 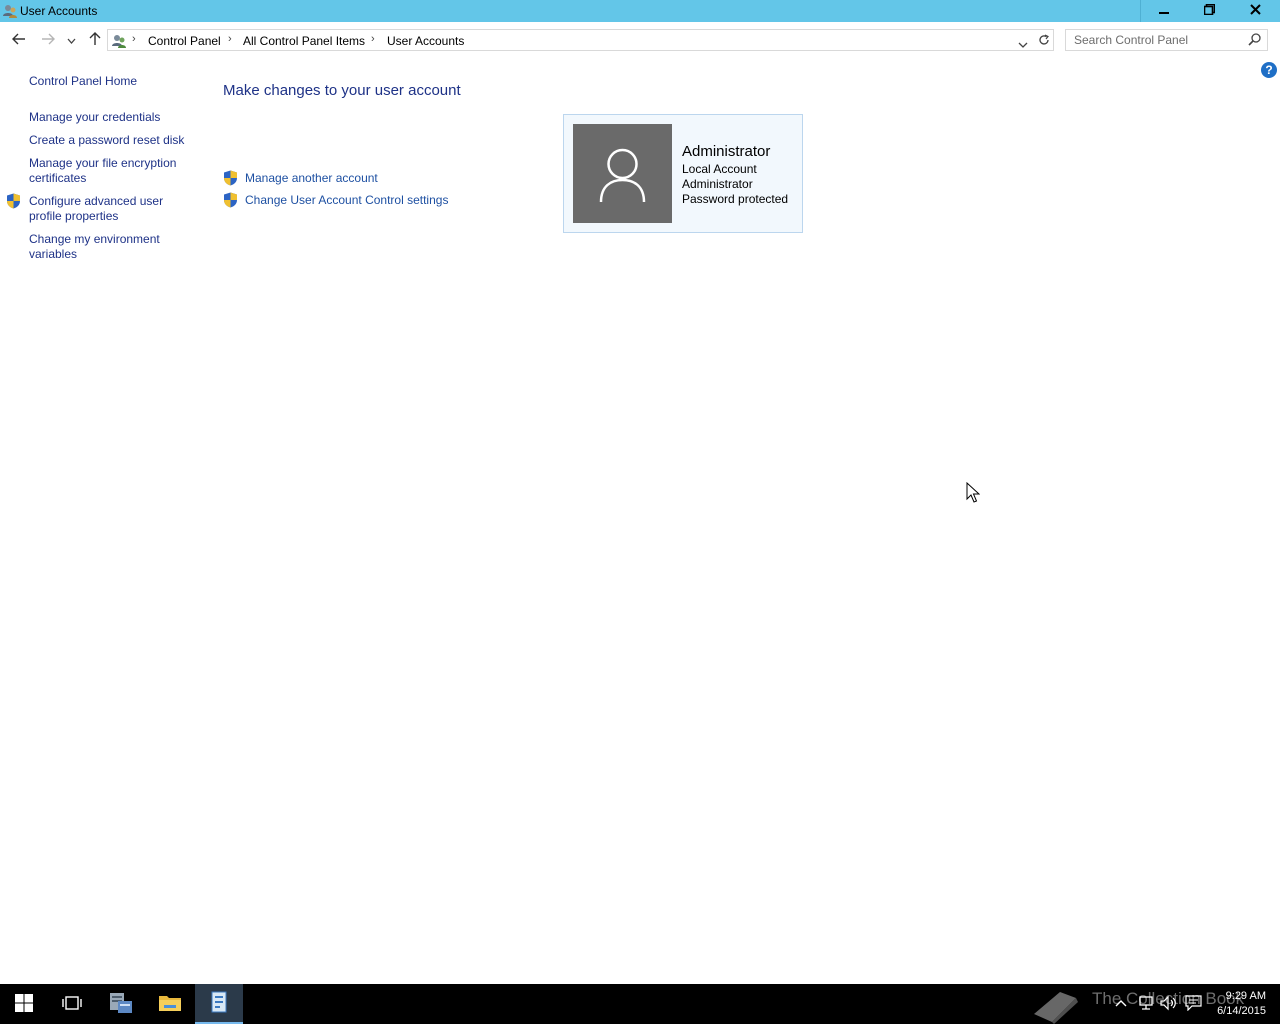 What do you see at coordinates (311, 178) in the screenshot?
I see `manage-another-account-link: Manage another account` at bounding box center [311, 178].